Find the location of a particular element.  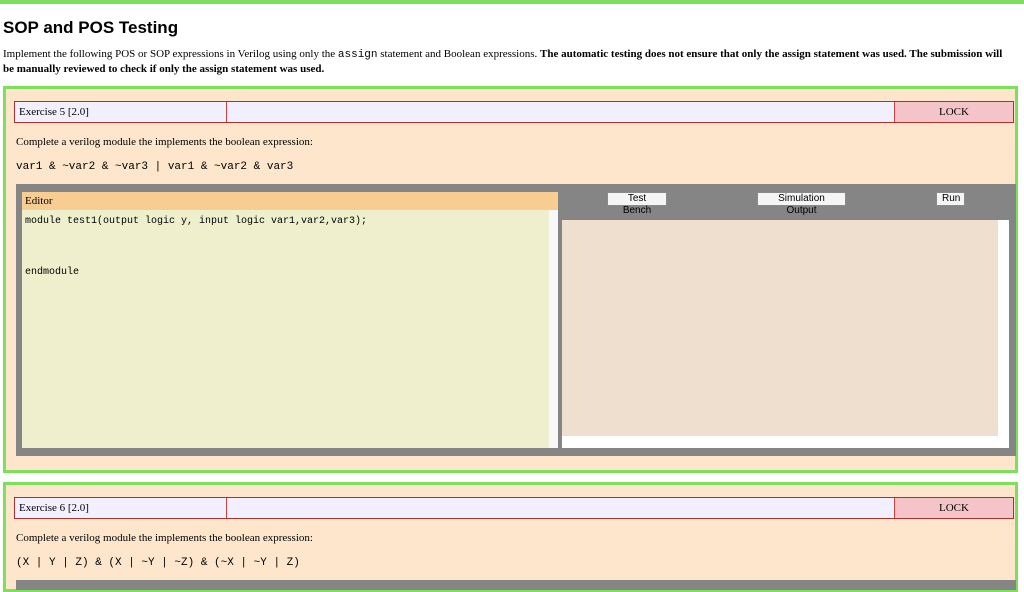

exercise-header: Exercise 5 [2.0] LOCK is located at coordinates (514, 112).